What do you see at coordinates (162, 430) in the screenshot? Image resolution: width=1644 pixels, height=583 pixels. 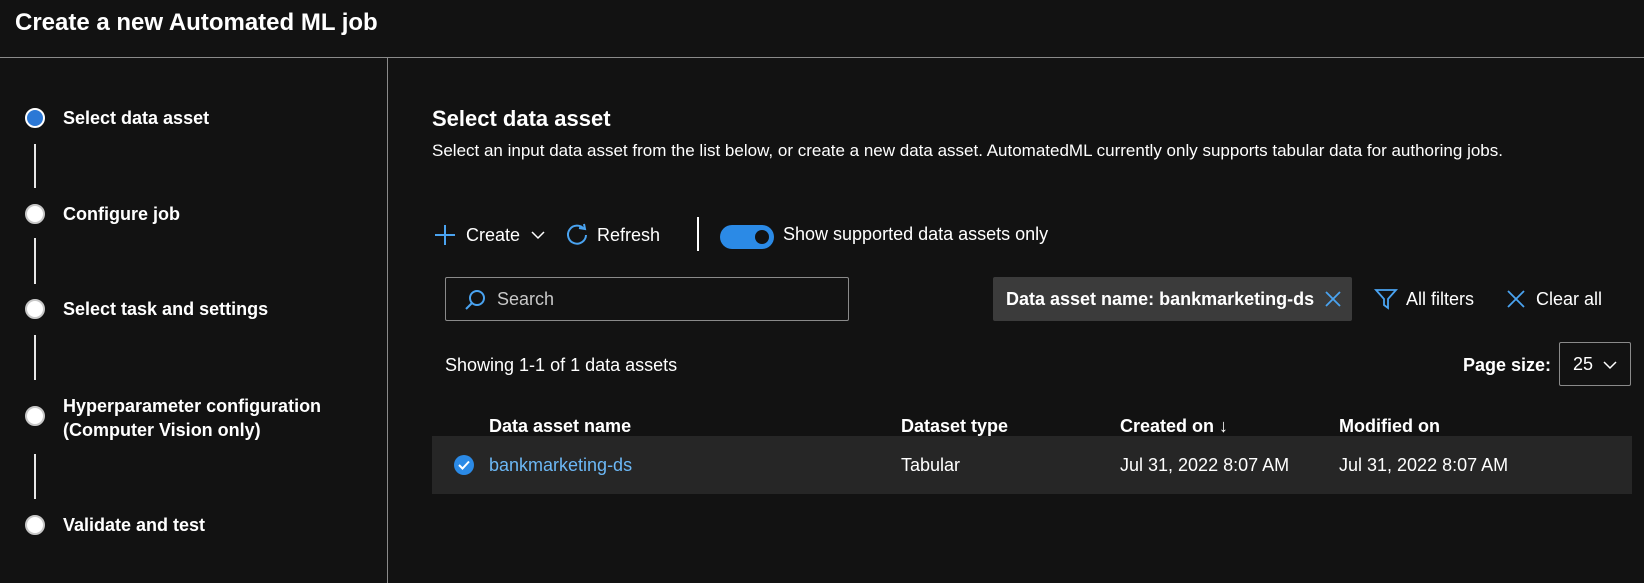 I see `step-label-line2: (Computer Vision only)` at bounding box center [162, 430].